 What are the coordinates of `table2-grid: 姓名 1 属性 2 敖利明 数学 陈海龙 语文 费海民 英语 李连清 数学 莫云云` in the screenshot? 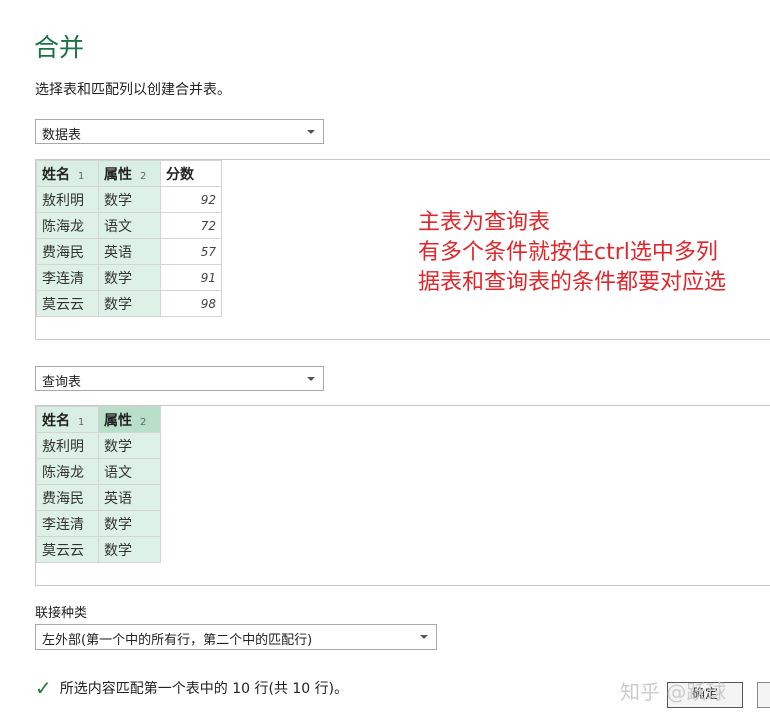 It's located at (98, 484).